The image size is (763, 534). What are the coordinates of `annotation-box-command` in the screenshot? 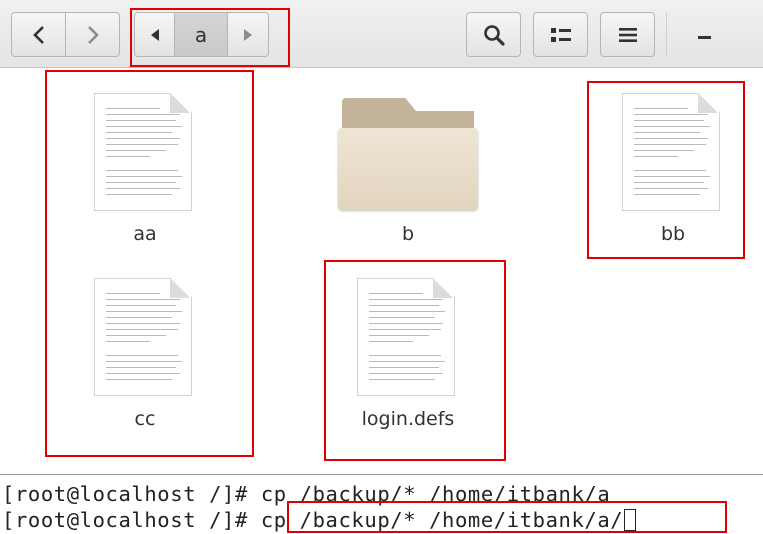 It's located at (507, 517).